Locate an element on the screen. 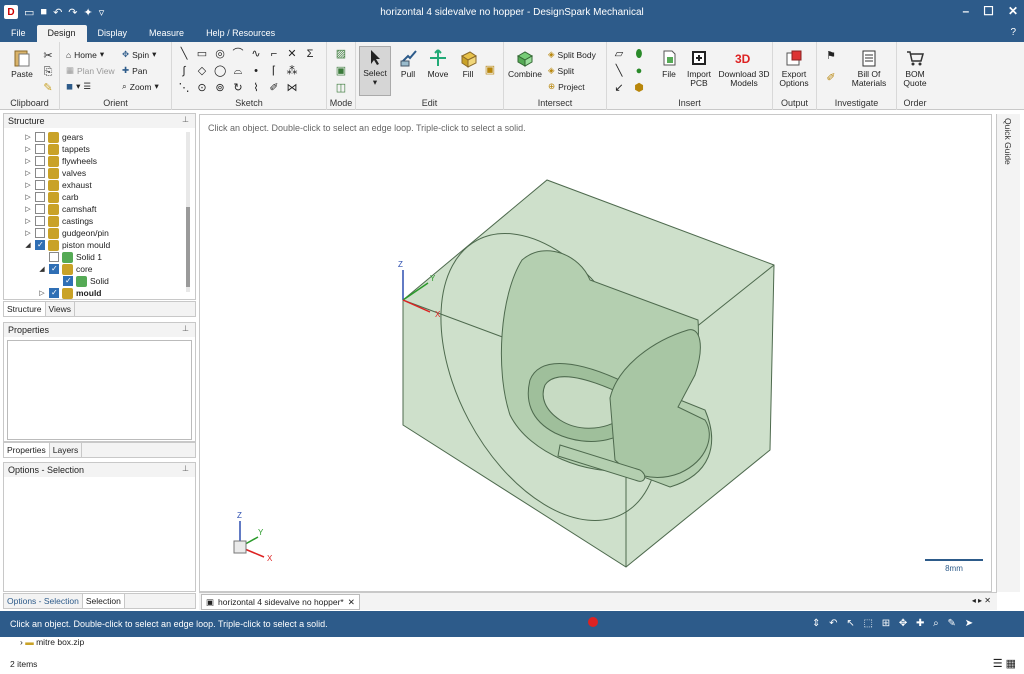 This screenshot has height=674, width=1024. tree-item: ▷ valves is located at coordinates (55, 173).